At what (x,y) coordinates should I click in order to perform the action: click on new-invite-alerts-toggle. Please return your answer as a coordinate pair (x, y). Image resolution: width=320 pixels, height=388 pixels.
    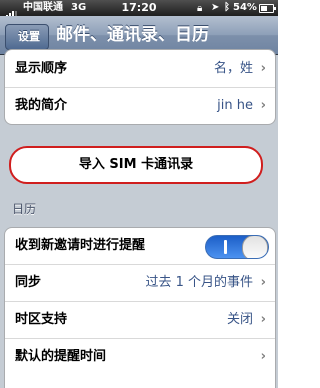
    Looking at the image, I should click on (237, 247).